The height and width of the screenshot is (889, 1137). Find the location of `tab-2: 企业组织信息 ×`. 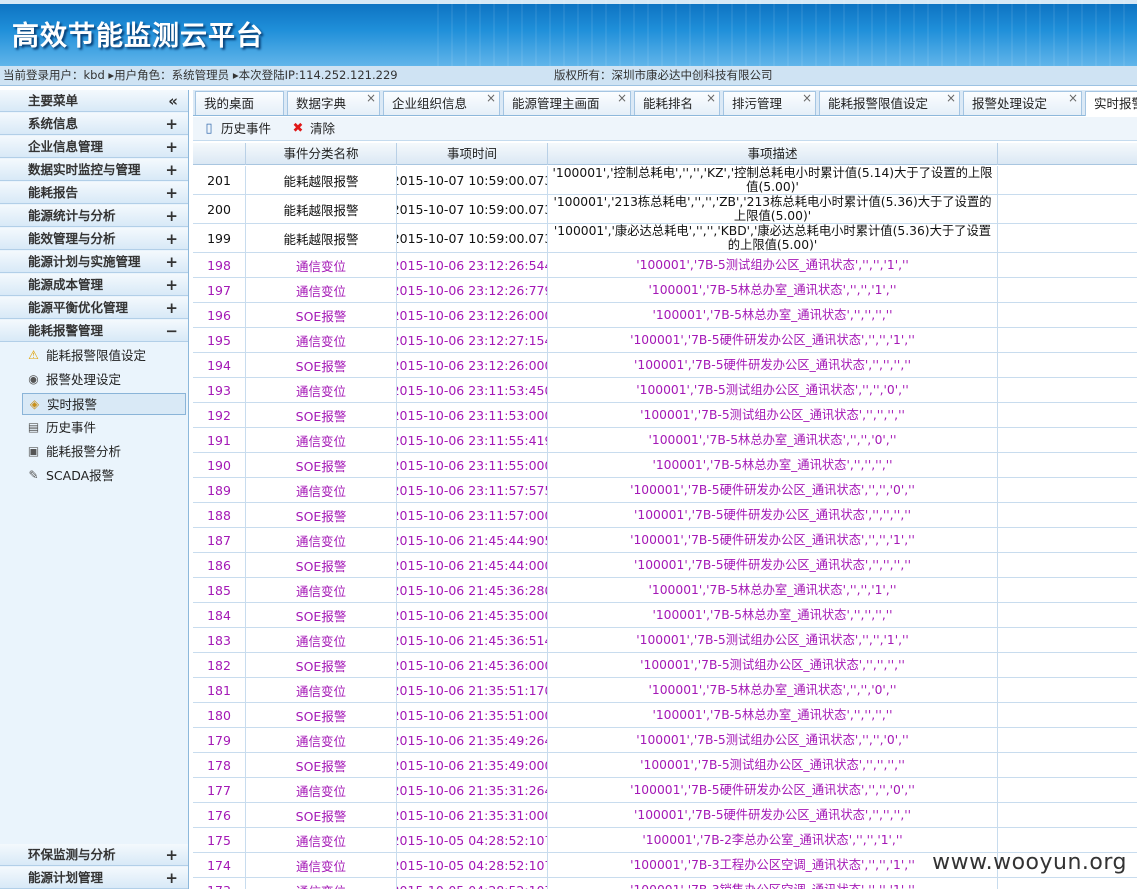

tab-2: 企业组织信息 × is located at coordinates (441, 103).